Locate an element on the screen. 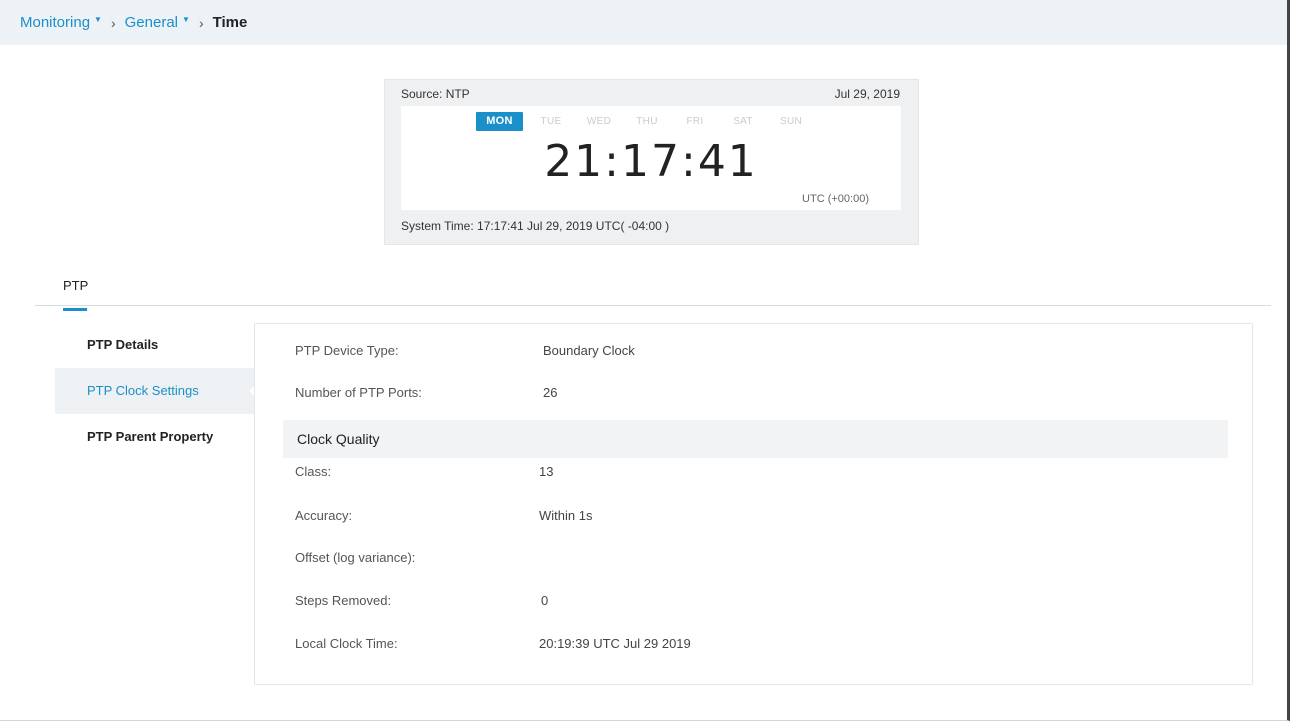 This screenshot has width=1294, height=721. device-type-value: Boundary Clock is located at coordinates (589, 350).